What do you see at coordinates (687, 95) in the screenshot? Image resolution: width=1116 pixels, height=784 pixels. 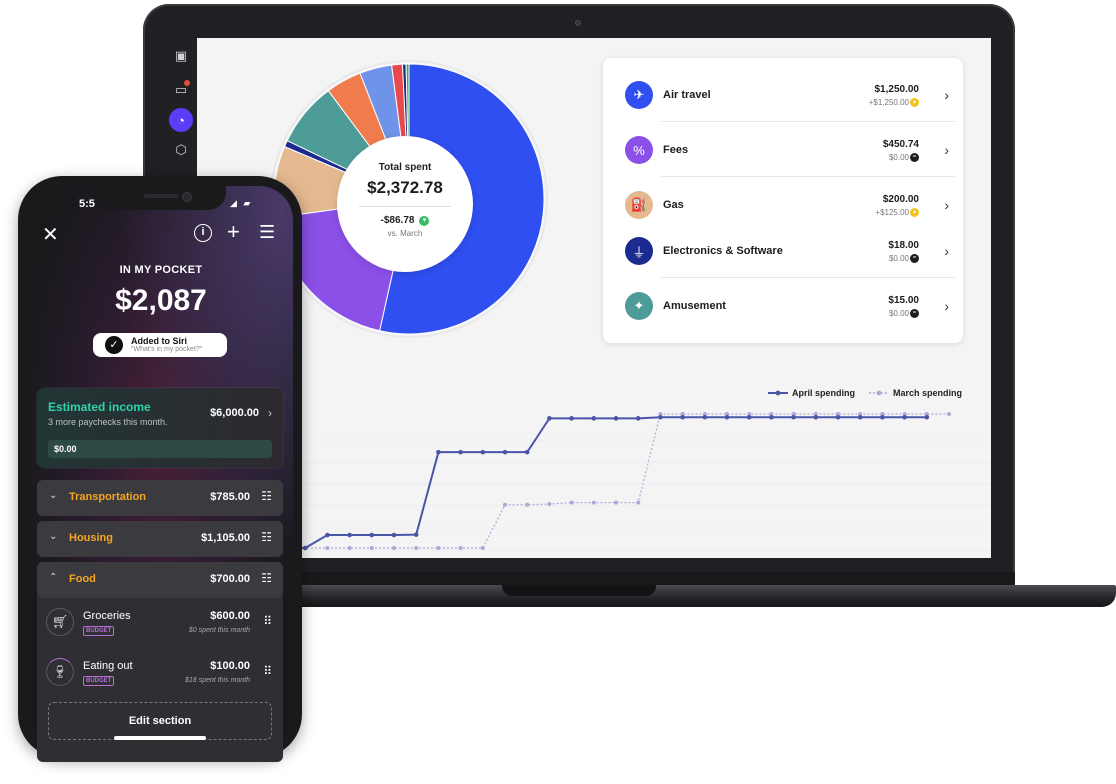 I see `category-name: Air travel` at bounding box center [687, 95].